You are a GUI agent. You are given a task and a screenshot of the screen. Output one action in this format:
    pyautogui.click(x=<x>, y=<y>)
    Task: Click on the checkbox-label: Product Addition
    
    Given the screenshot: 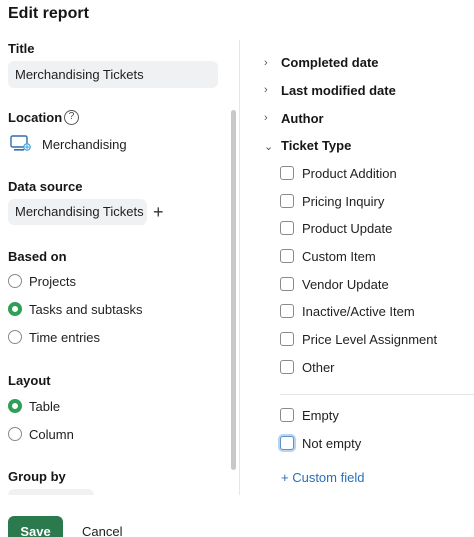 What is the action you would take?
    pyautogui.click(x=349, y=173)
    